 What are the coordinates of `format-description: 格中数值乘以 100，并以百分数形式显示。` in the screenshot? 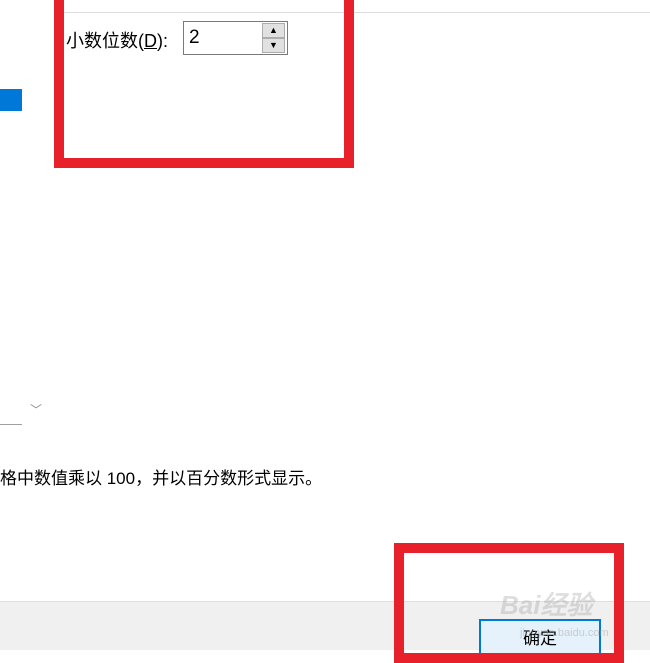 It's located at (161, 478).